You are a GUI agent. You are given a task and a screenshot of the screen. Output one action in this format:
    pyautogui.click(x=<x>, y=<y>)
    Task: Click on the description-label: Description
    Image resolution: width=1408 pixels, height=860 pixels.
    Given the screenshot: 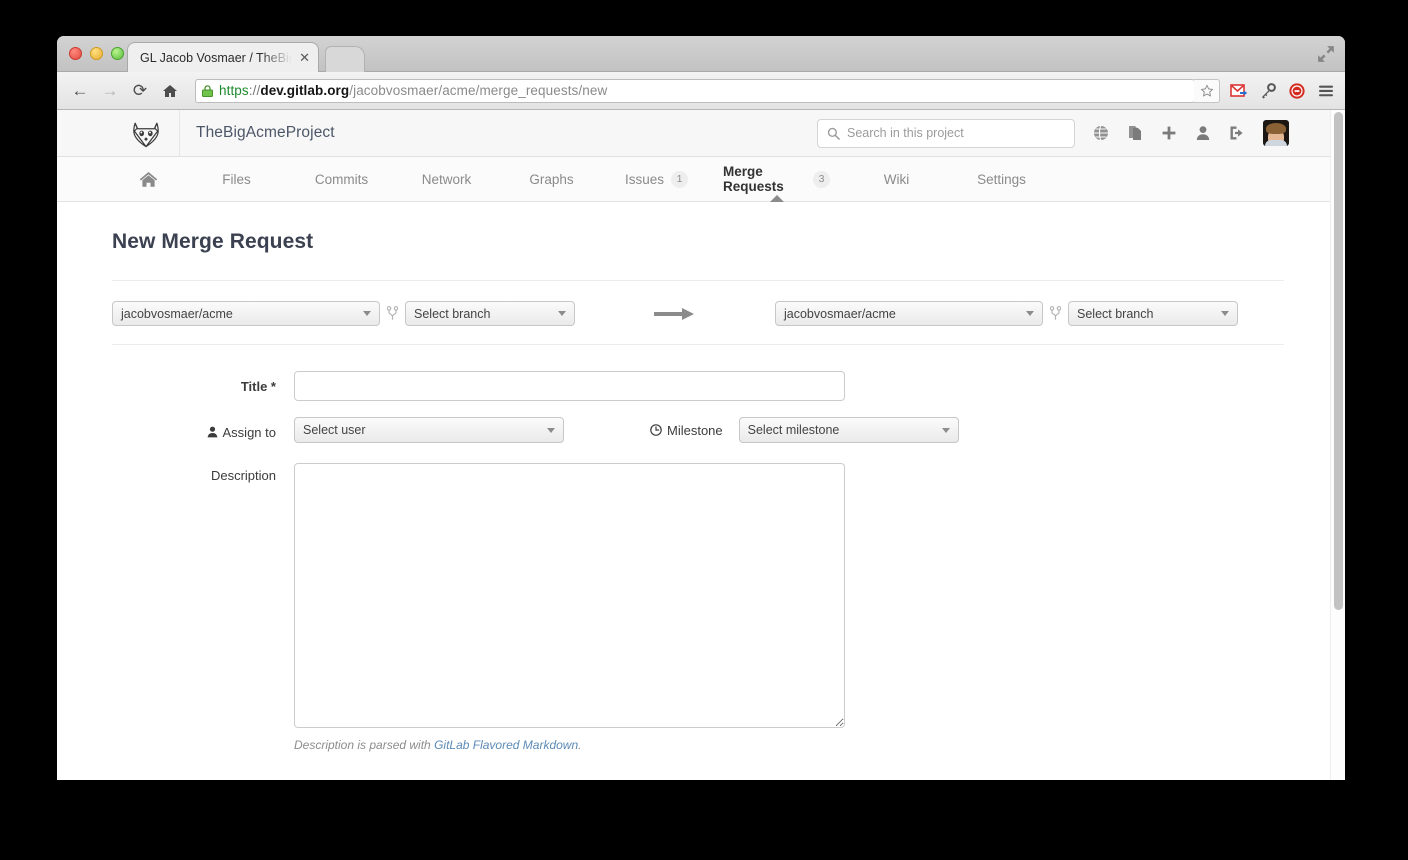 What is the action you would take?
    pyautogui.click(x=243, y=475)
    